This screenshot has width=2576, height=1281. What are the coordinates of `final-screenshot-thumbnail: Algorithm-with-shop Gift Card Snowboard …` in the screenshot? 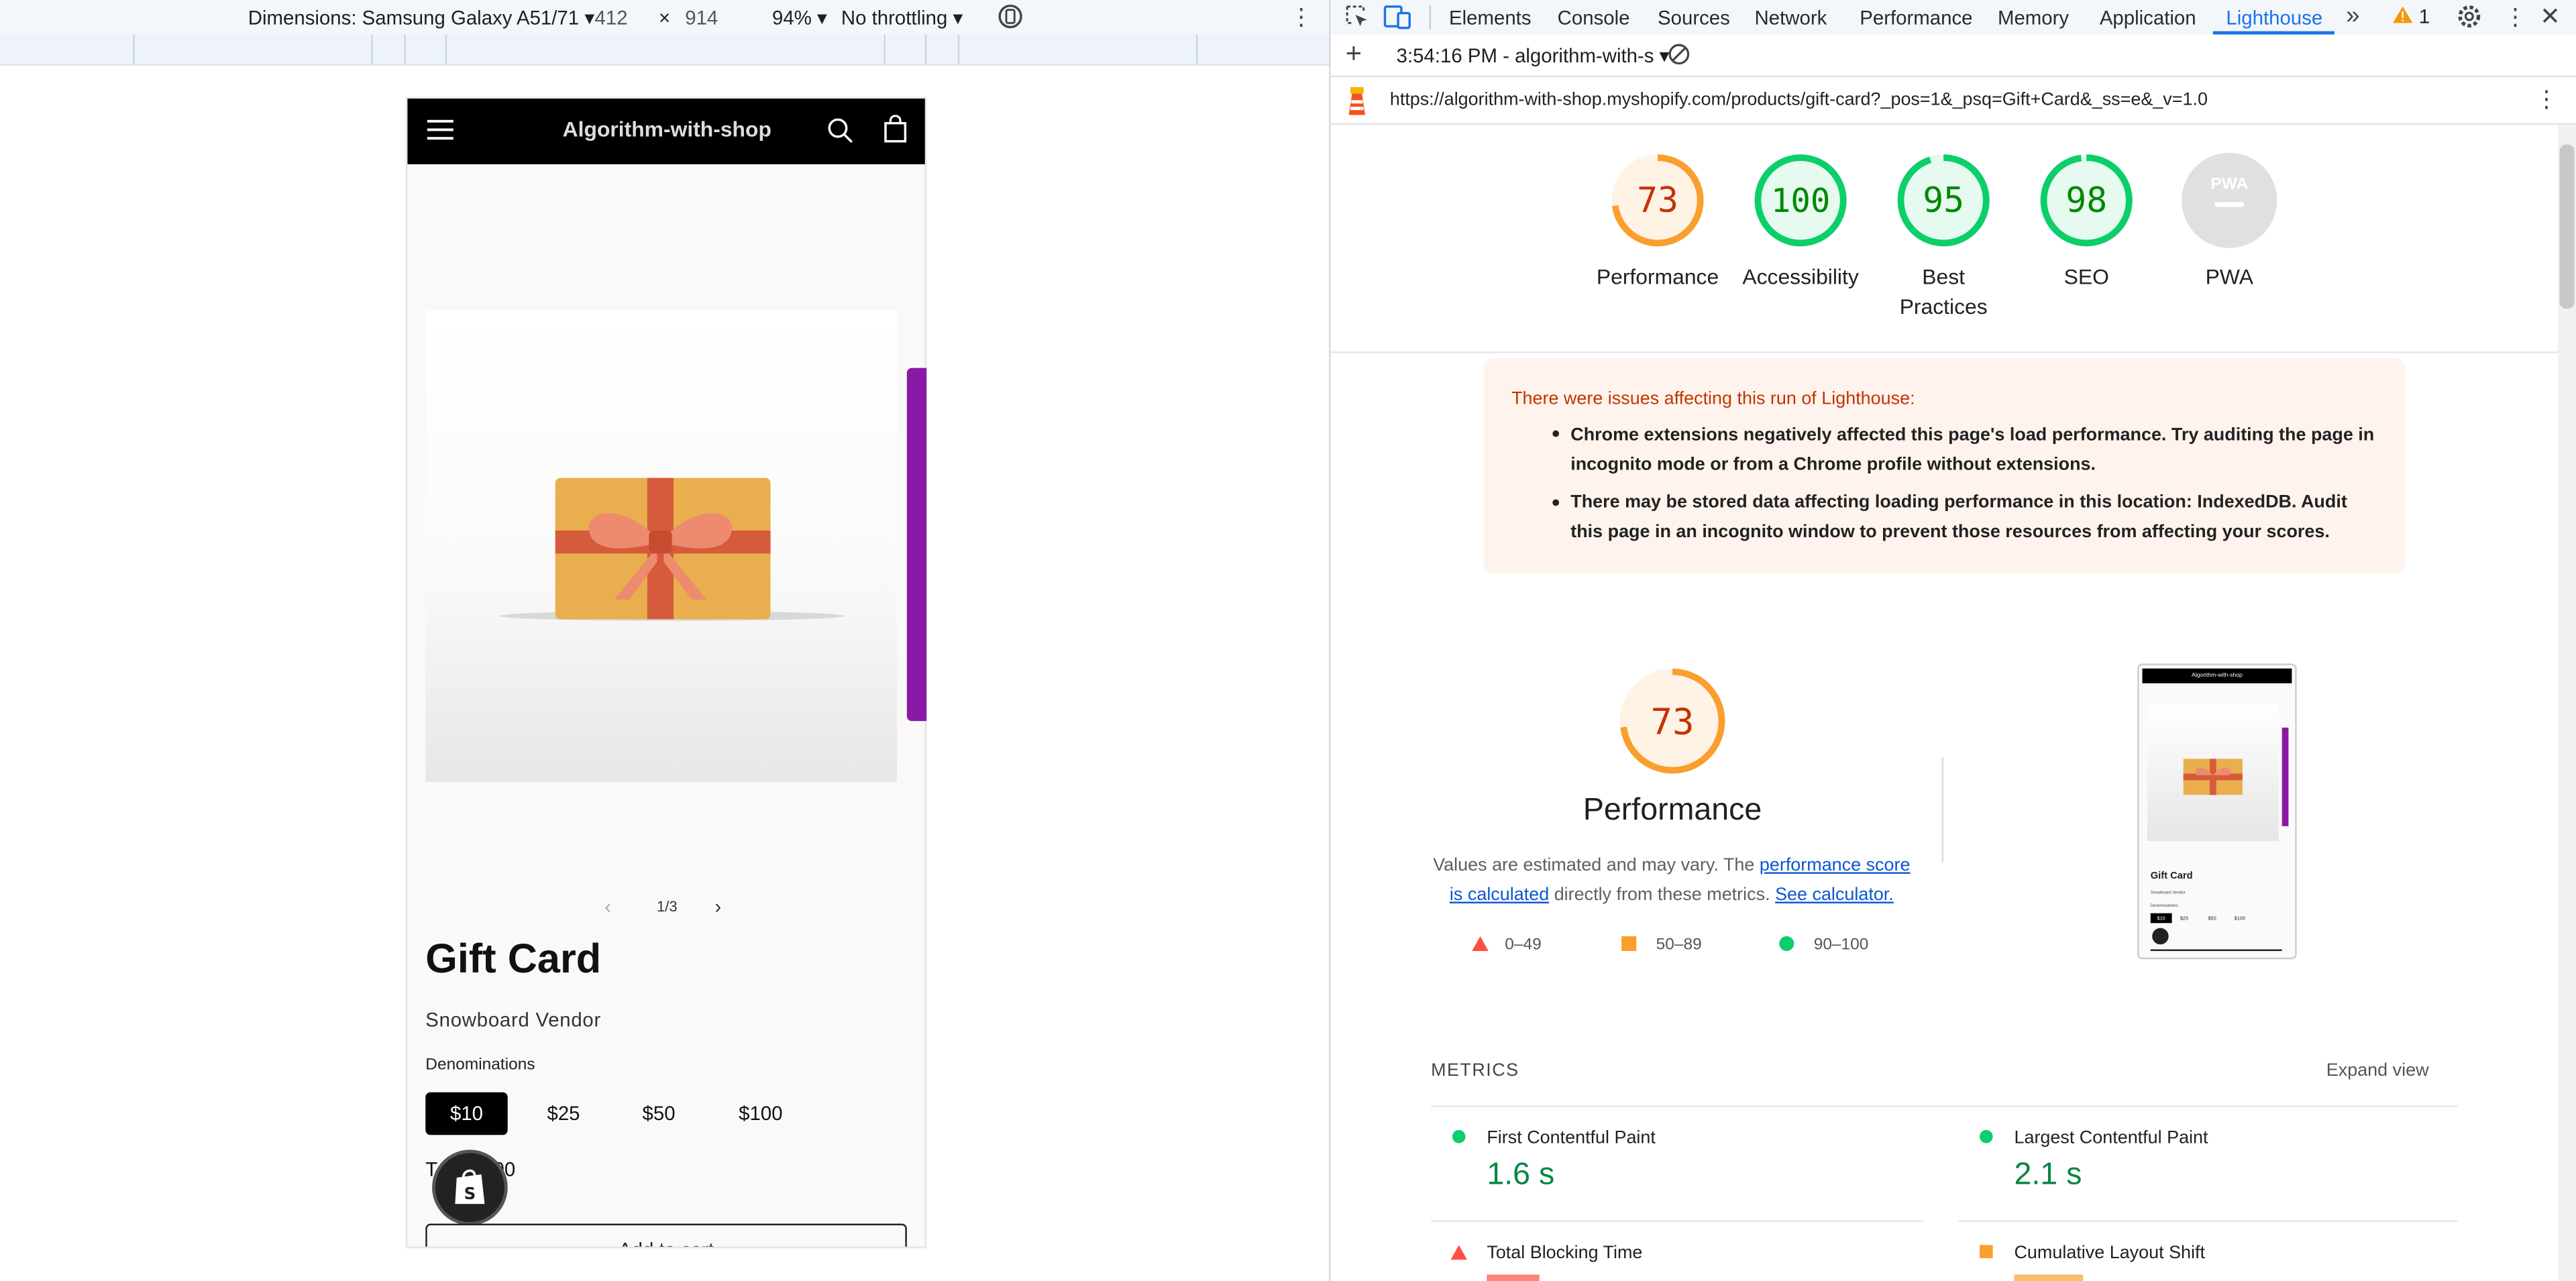 It's located at (2217, 811).